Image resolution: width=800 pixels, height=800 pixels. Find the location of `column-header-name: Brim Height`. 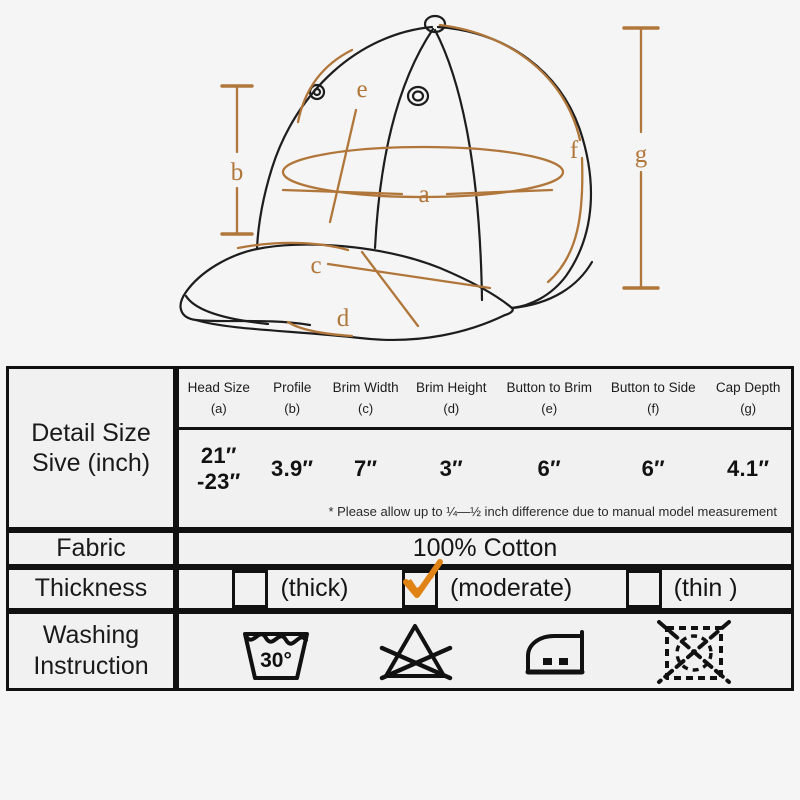

column-header-name: Brim Height is located at coordinates (451, 387).